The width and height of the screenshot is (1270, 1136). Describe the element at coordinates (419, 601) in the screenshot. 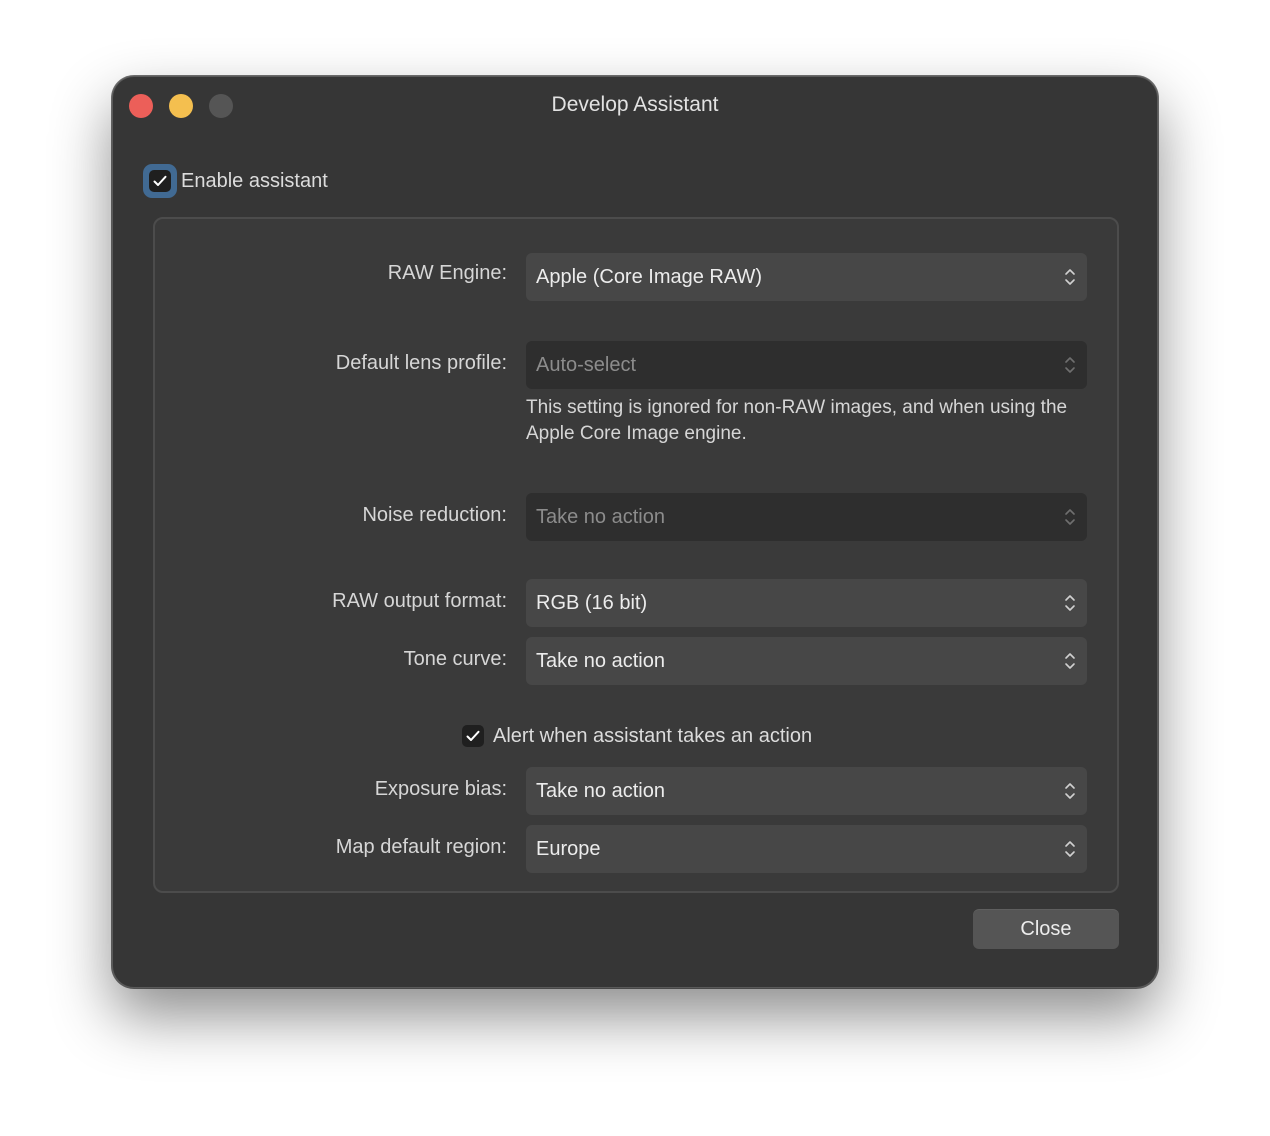

I see `raw-output-format-label: RAW output format:` at that location.